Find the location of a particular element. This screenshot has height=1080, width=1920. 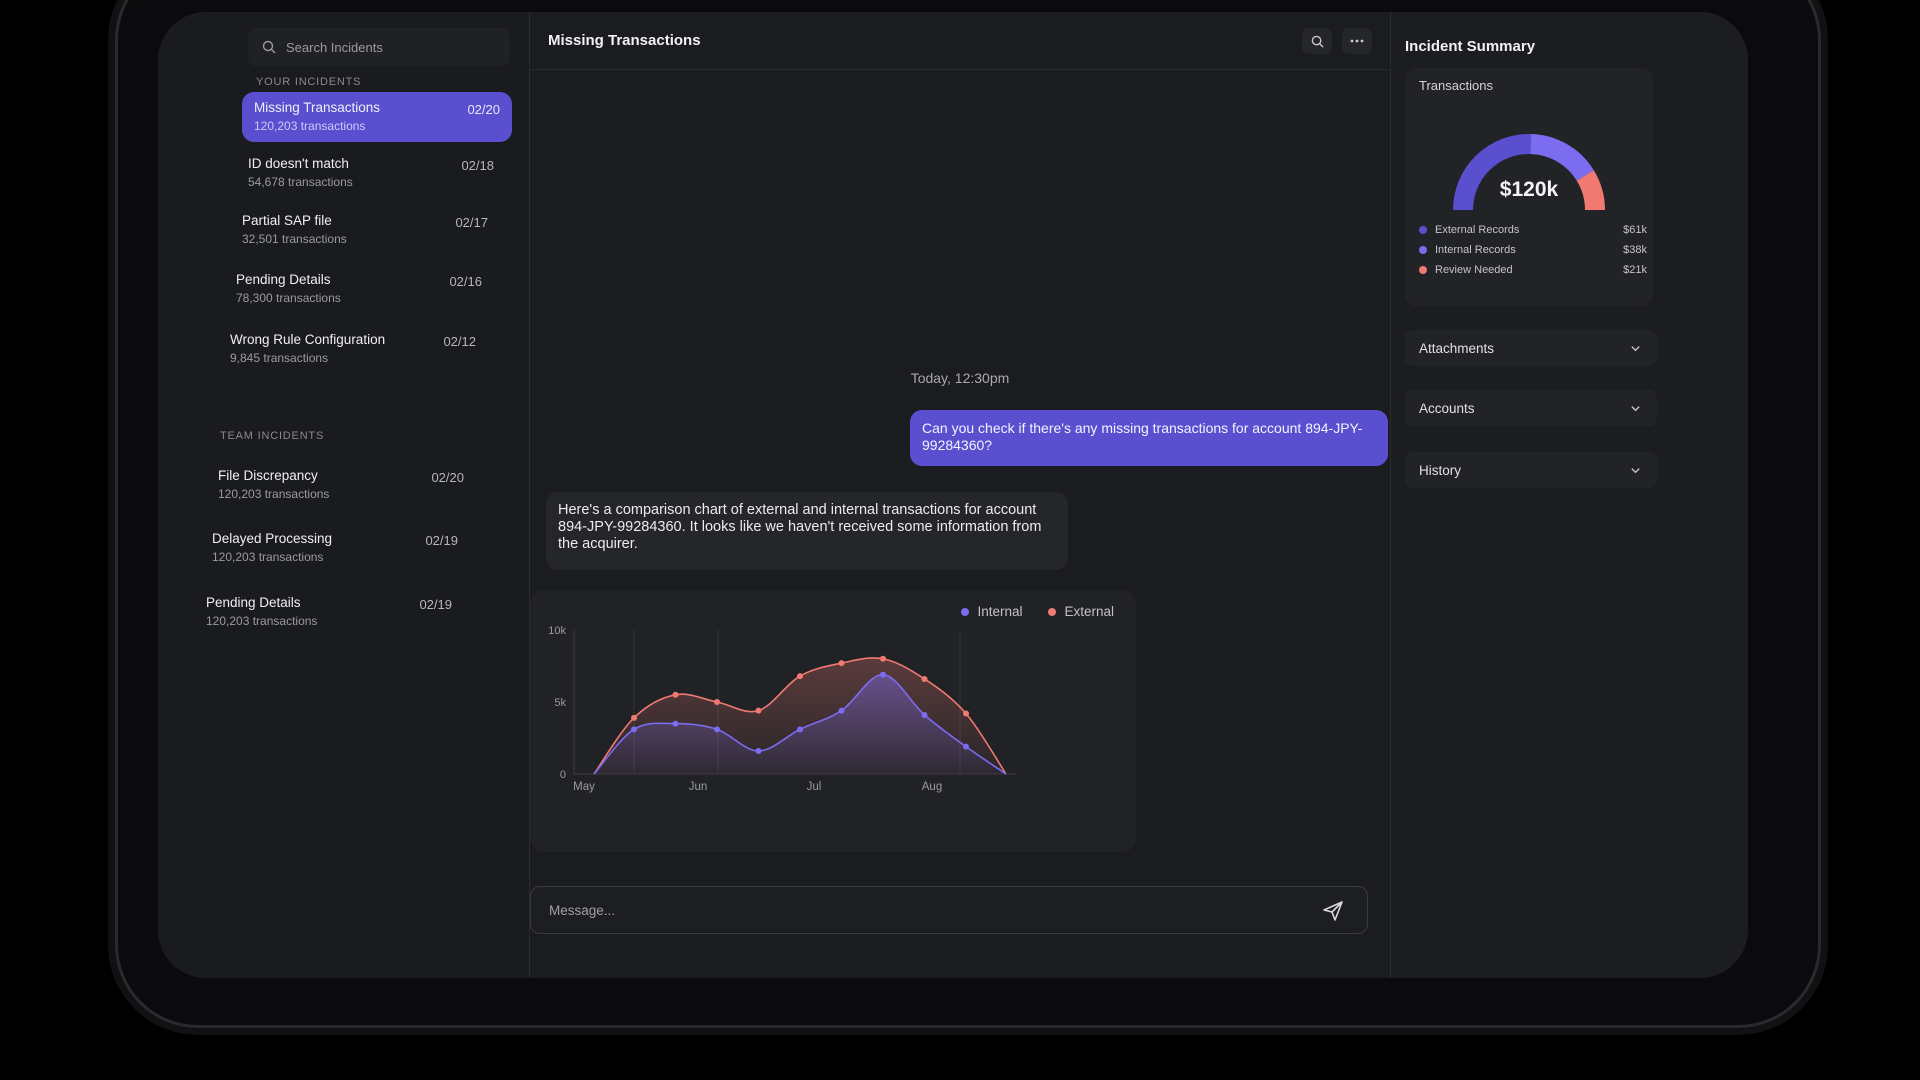

more-options-button is located at coordinates (1357, 41).